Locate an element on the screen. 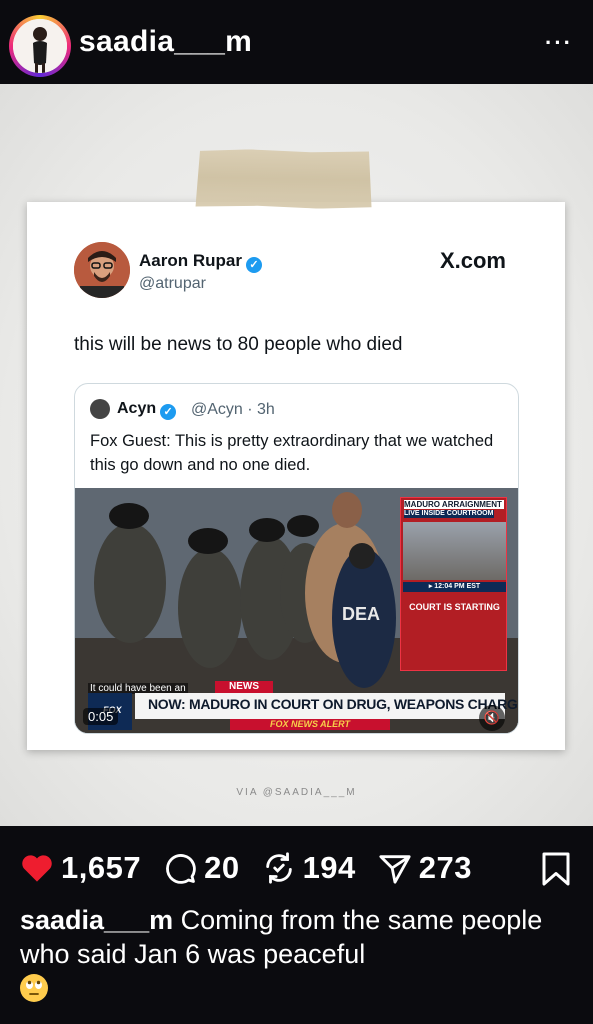  alert-bar: FOX NEWS ALERT is located at coordinates (310, 724).